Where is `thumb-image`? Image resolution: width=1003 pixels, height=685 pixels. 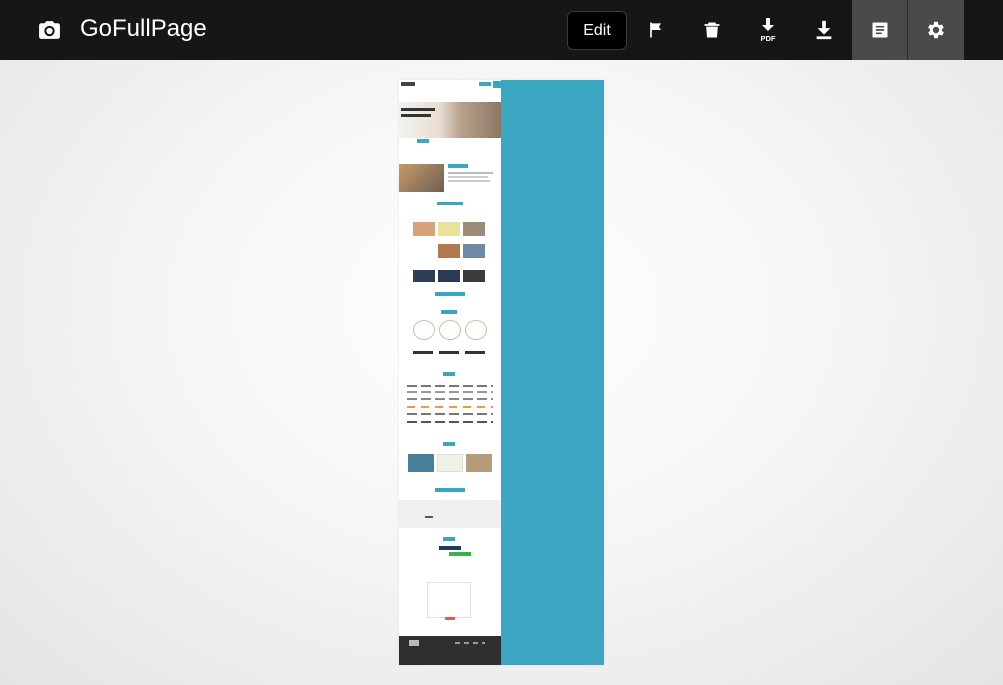 thumb-image is located at coordinates (421, 178).